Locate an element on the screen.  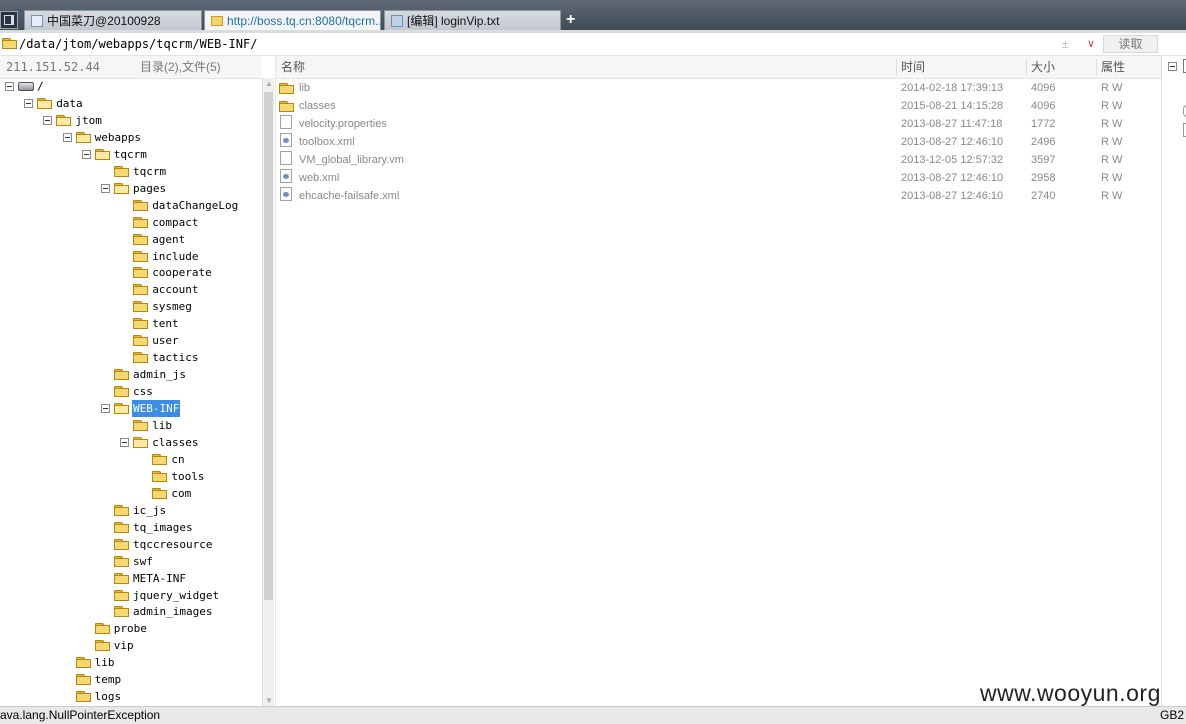
tree-node: temp is located at coordinates (131, 679).